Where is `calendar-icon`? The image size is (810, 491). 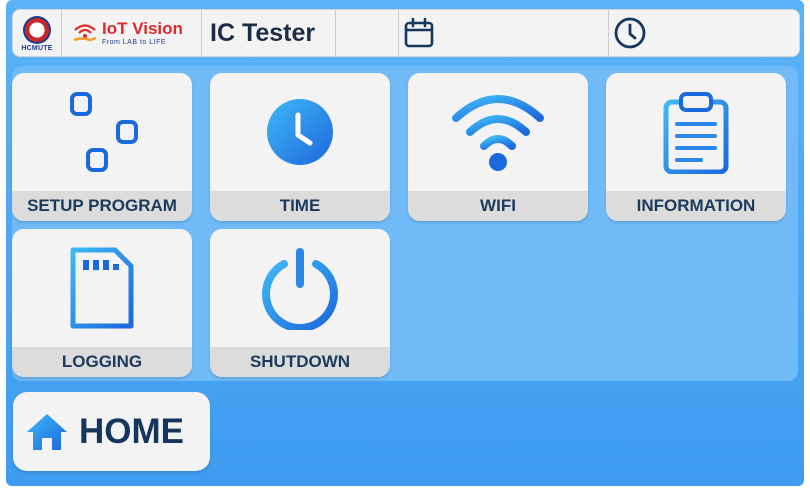 calendar-icon is located at coordinates (419, 32).